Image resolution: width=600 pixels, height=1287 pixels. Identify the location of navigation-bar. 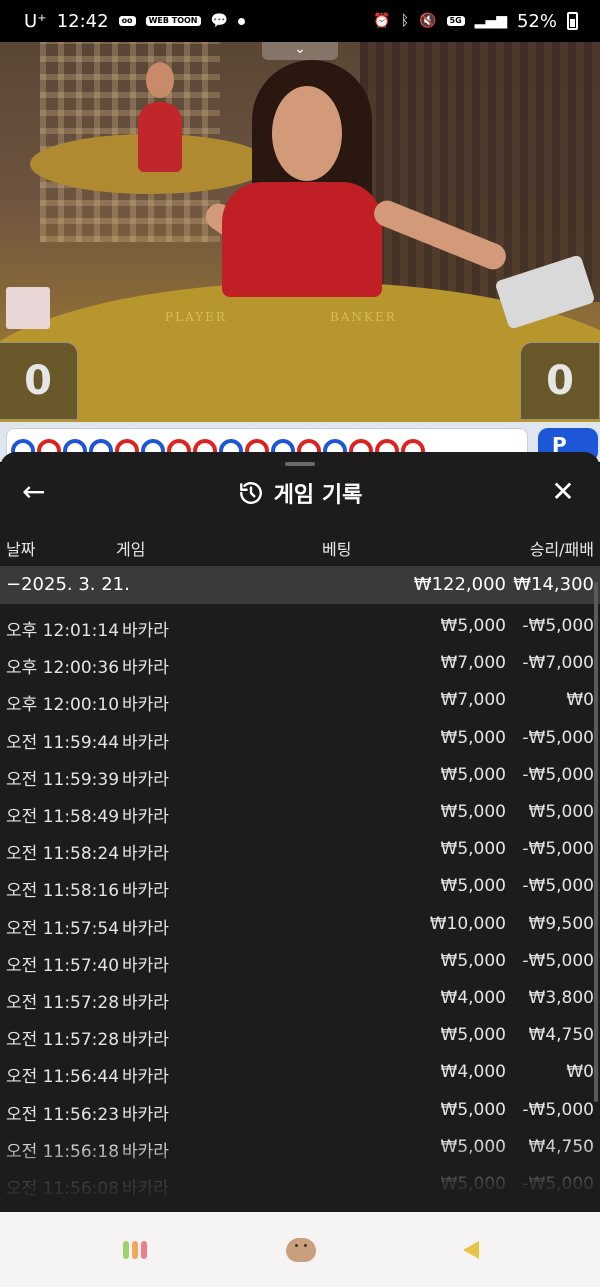
(300, 1249).